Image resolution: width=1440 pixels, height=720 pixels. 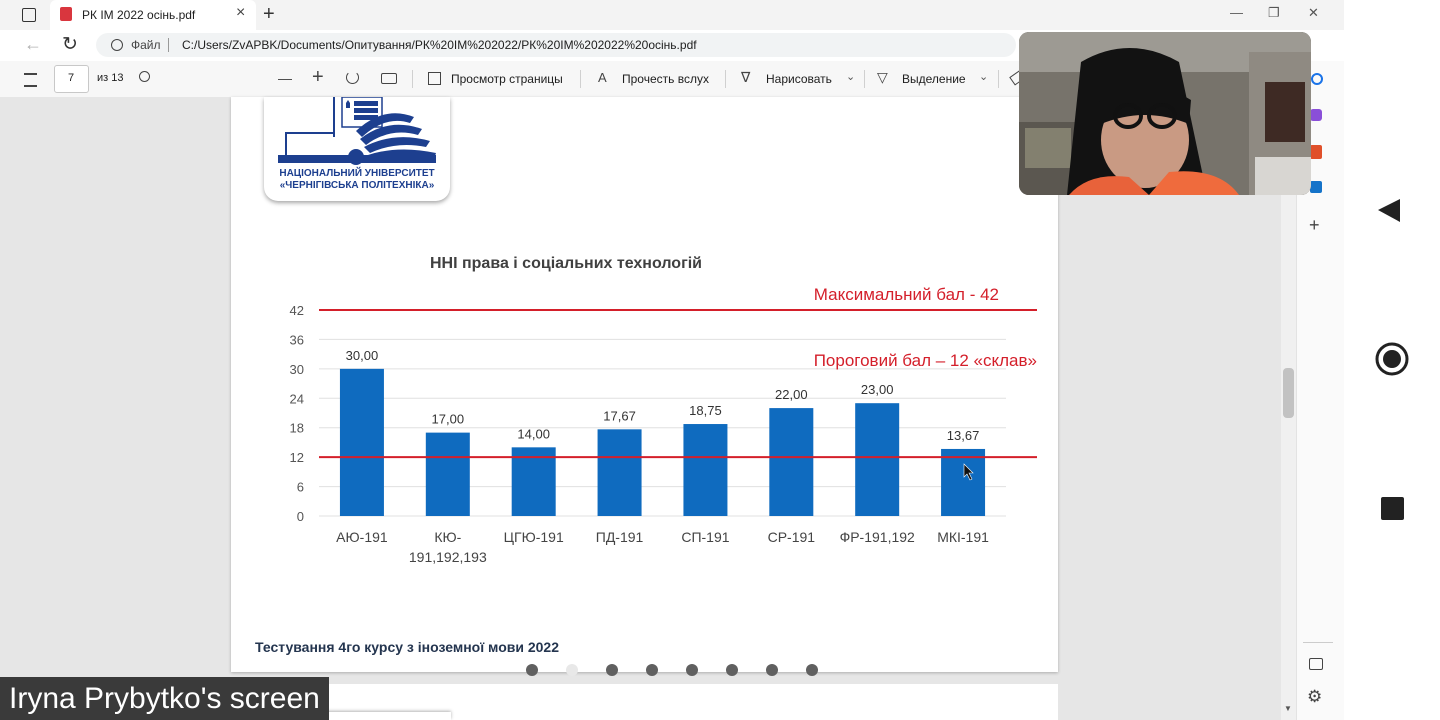 I want to click on x-category-label: 191,192,193, so click(x=448, y=557).